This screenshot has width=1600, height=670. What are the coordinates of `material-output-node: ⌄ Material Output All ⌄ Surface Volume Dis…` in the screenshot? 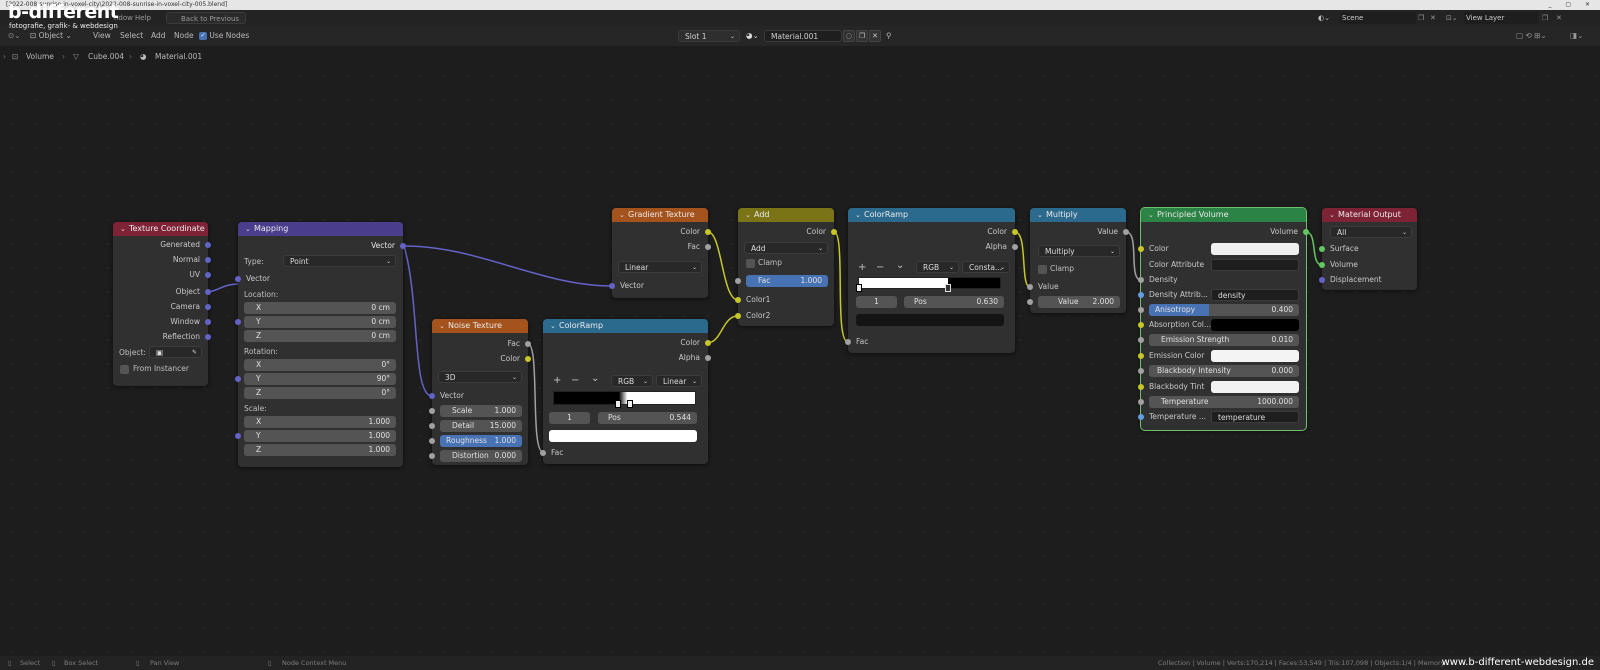 It's located at (1368, 249).